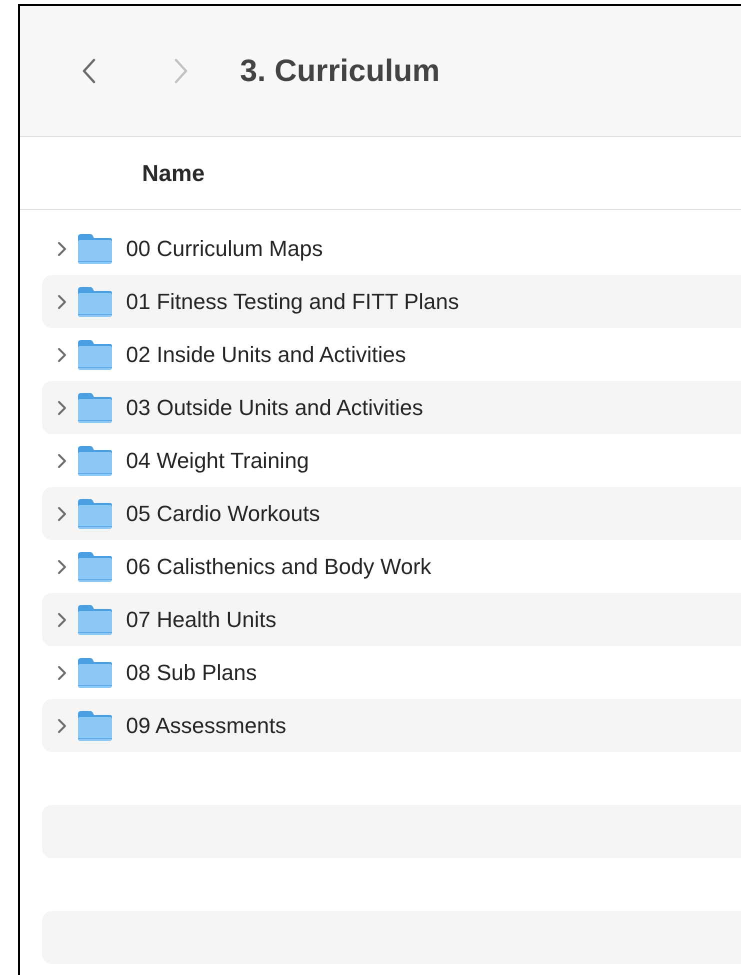 The width and height of the screenshot is (741, 975). I want to click on folder-row: 05 Cardio Workouts, so click(391, 513).